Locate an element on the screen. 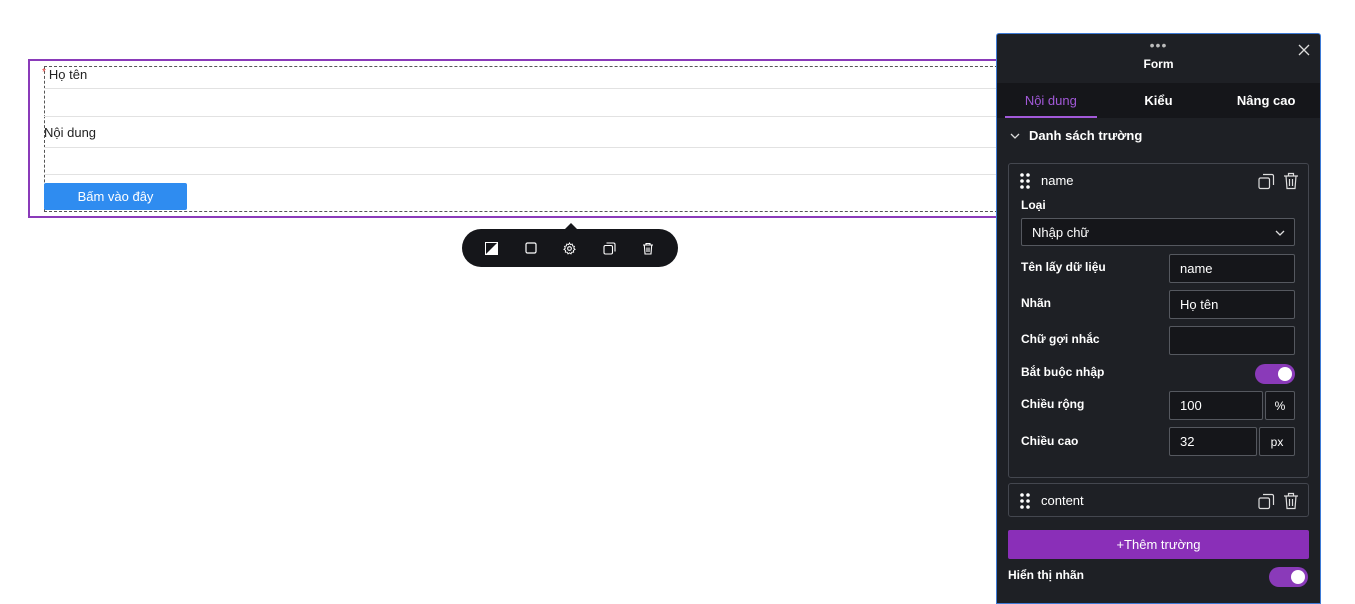  add-field-button: + Thêm trường is located at coordinates (1158, 544).